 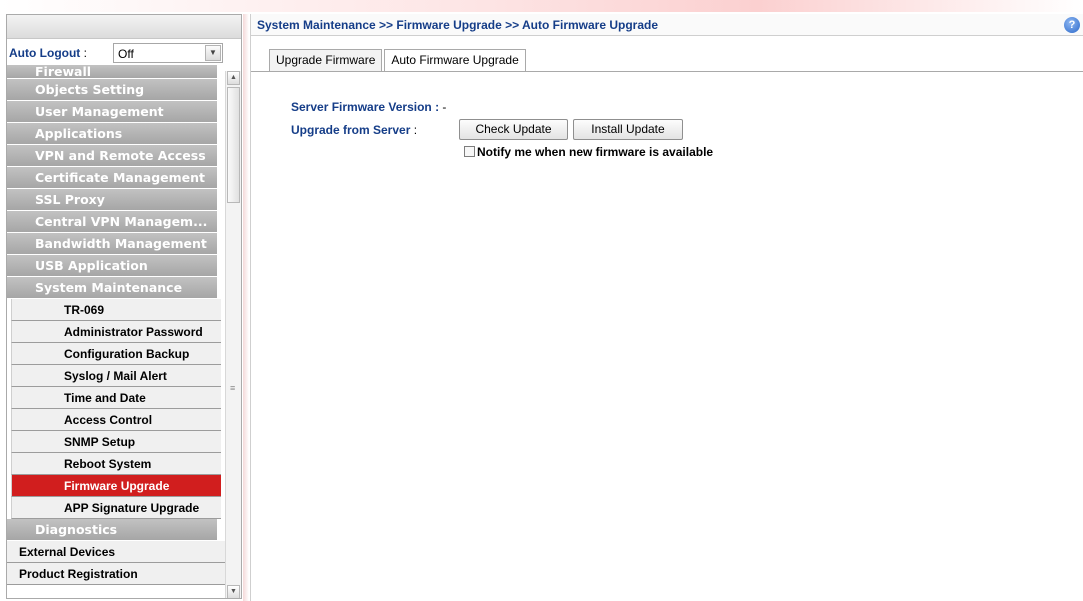 I want to click on auto-logout-row: Auto Logout : Off ▼, so click(x=125, y=54).